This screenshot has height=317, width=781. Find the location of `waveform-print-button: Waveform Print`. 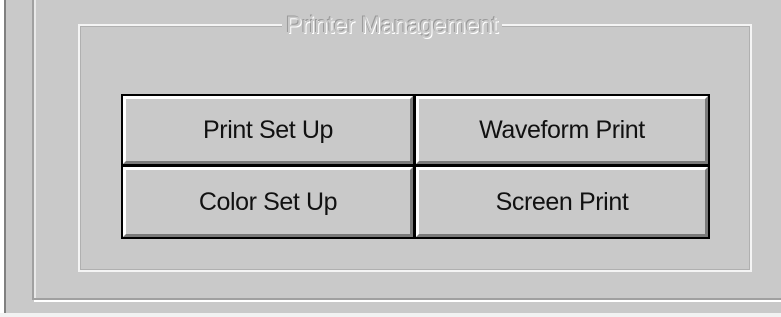

waveform-print-button: Waveform Print is located at coordinates (562, 130).